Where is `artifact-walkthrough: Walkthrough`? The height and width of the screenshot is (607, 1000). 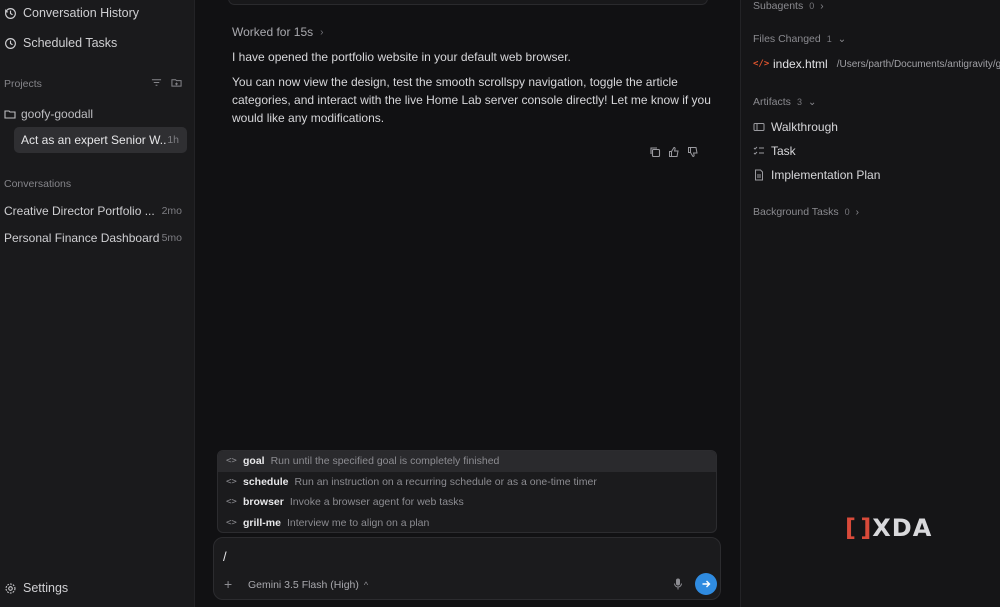
artifact-walkthrough: Walkthrough is located at coordinates (795, 127).